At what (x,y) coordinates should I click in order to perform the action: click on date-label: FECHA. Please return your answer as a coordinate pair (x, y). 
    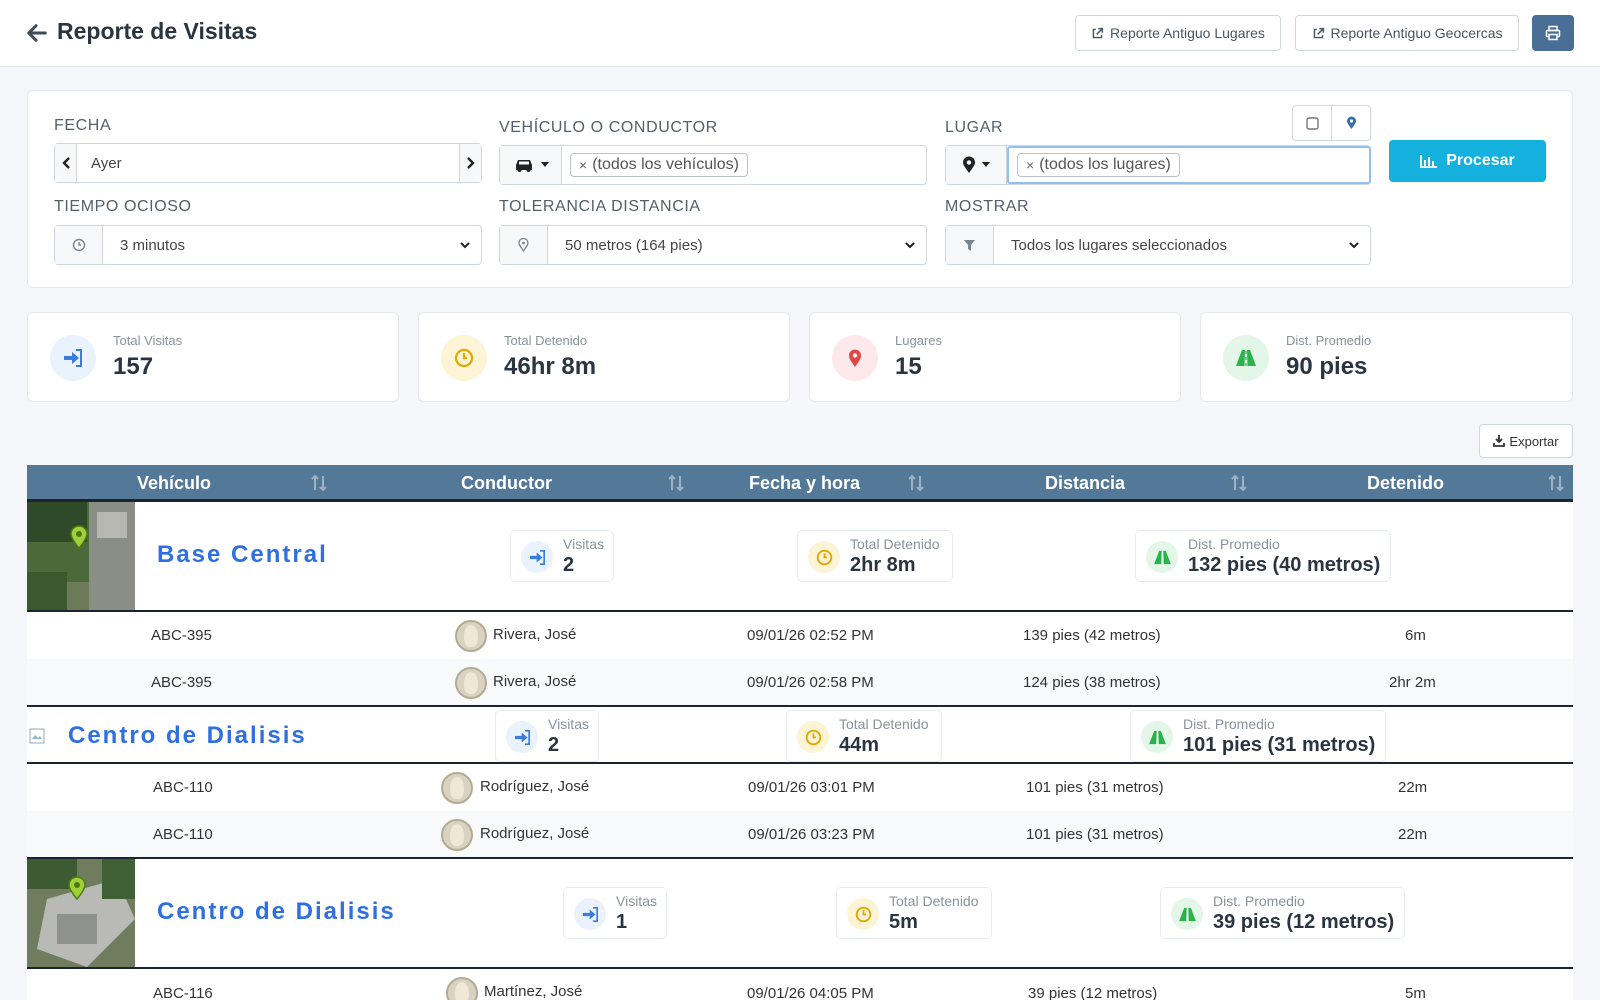
    Looking at the image, I should click on (83, 125).